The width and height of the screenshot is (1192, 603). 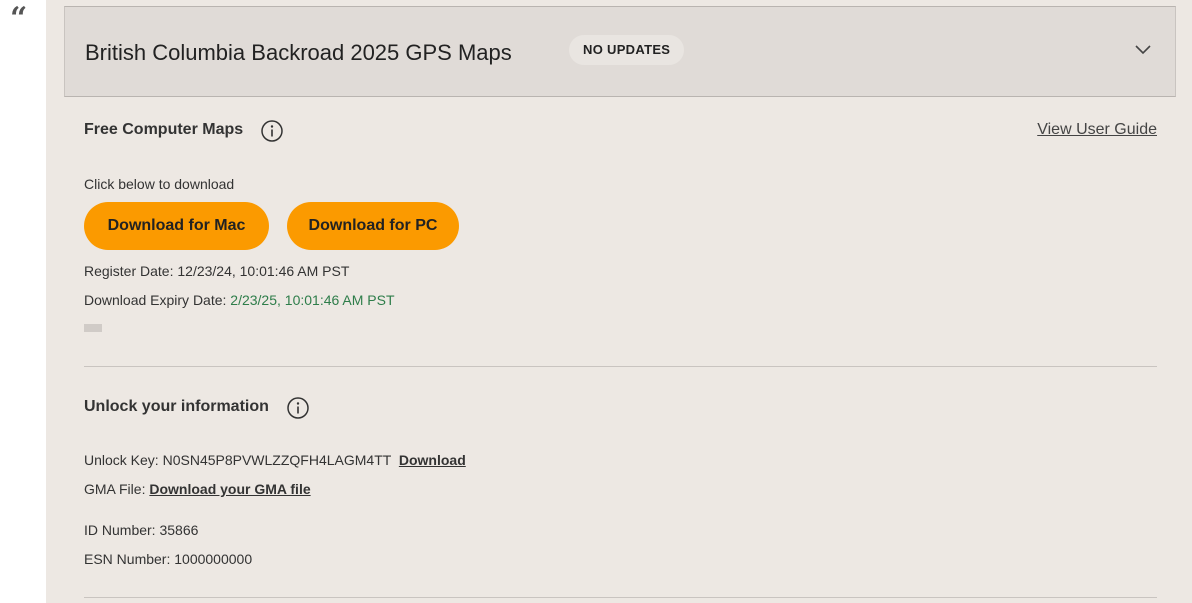 What do you see at coordinates (115, 489) in the screenshot?
I see `gma-file-label: GMA File:` at bounding box center [115, 489].